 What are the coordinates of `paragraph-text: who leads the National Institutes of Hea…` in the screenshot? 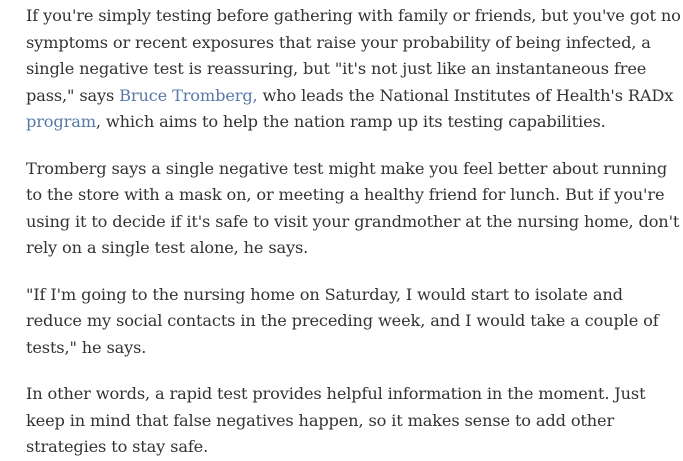 It's located at (465, 95).